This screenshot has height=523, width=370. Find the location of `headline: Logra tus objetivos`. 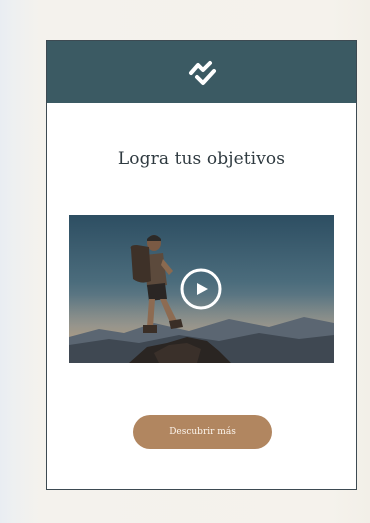

headline: Logra tus objetivos is located at coordinates (201, 159).